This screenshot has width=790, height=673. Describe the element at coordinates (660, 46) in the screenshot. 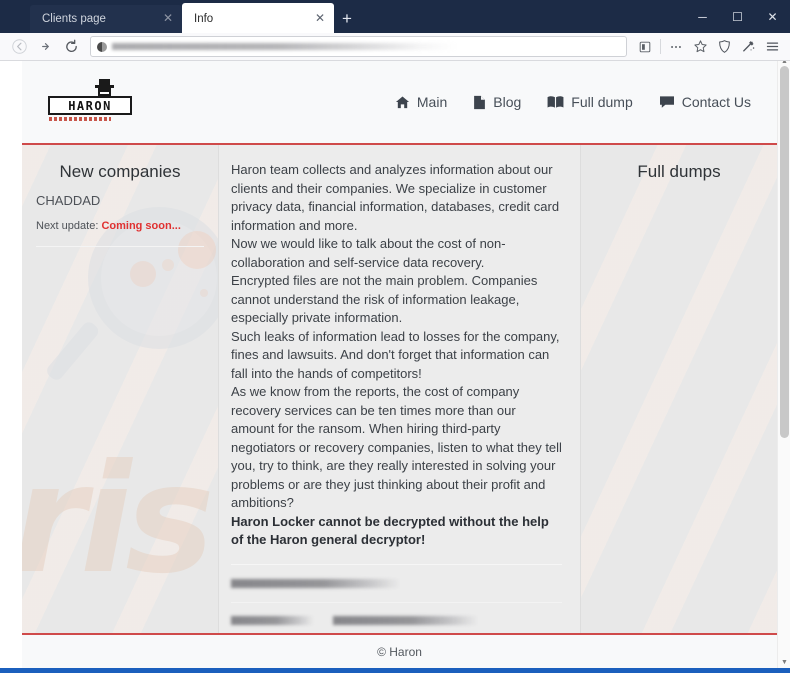

I see `toolbar-divider` at that location.